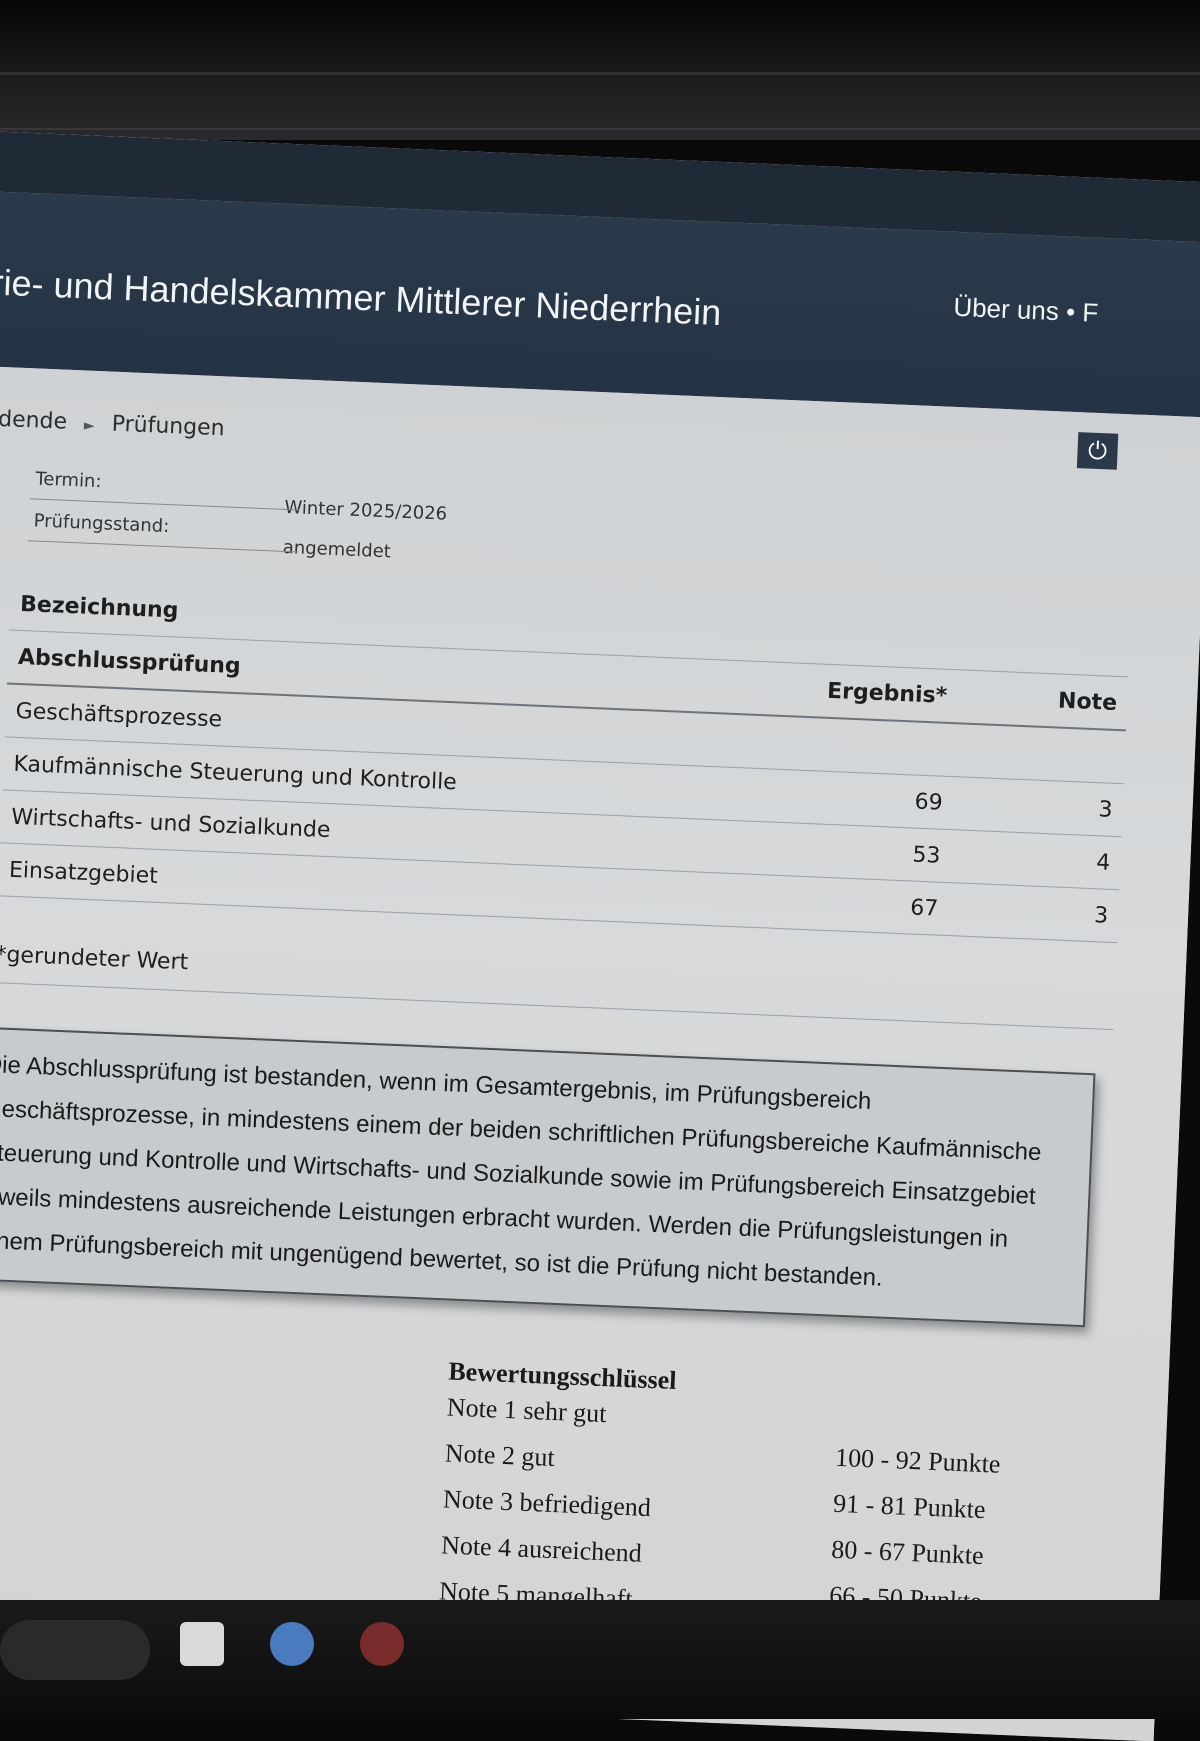  I want to click on breadcrumb-item-pruefungen: Prüfungen, so click(168, 427).